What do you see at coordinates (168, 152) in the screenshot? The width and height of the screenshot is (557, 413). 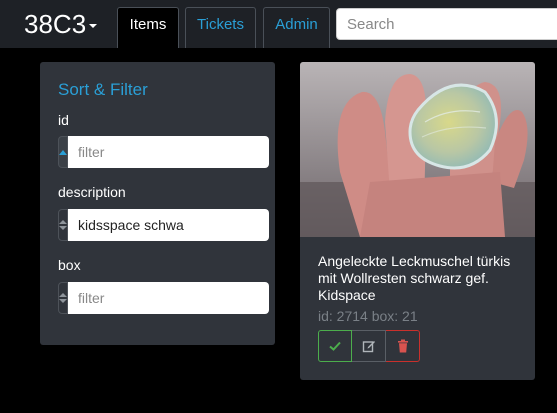 I see `id-filter-input` at bounding box center [168, 152].